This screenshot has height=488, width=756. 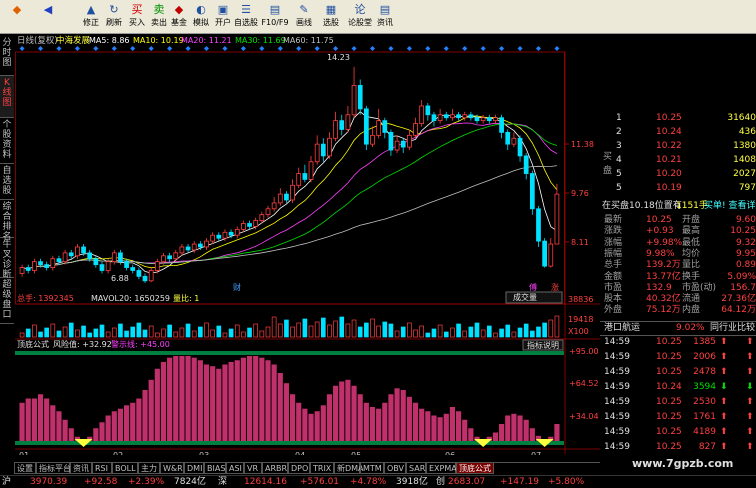 I want to click on left-tab-4: 自选股, so click(x=7, y=182).